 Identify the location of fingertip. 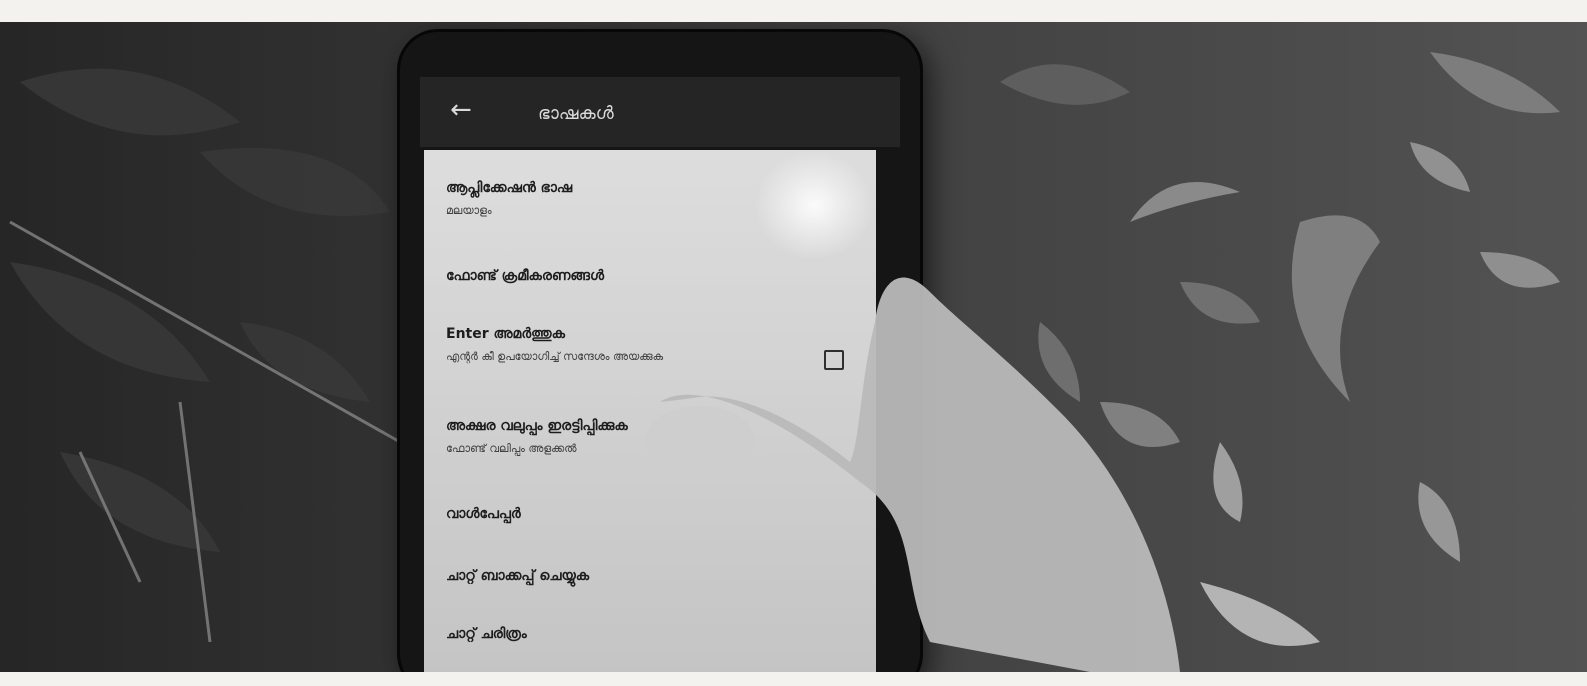
(700, 440).